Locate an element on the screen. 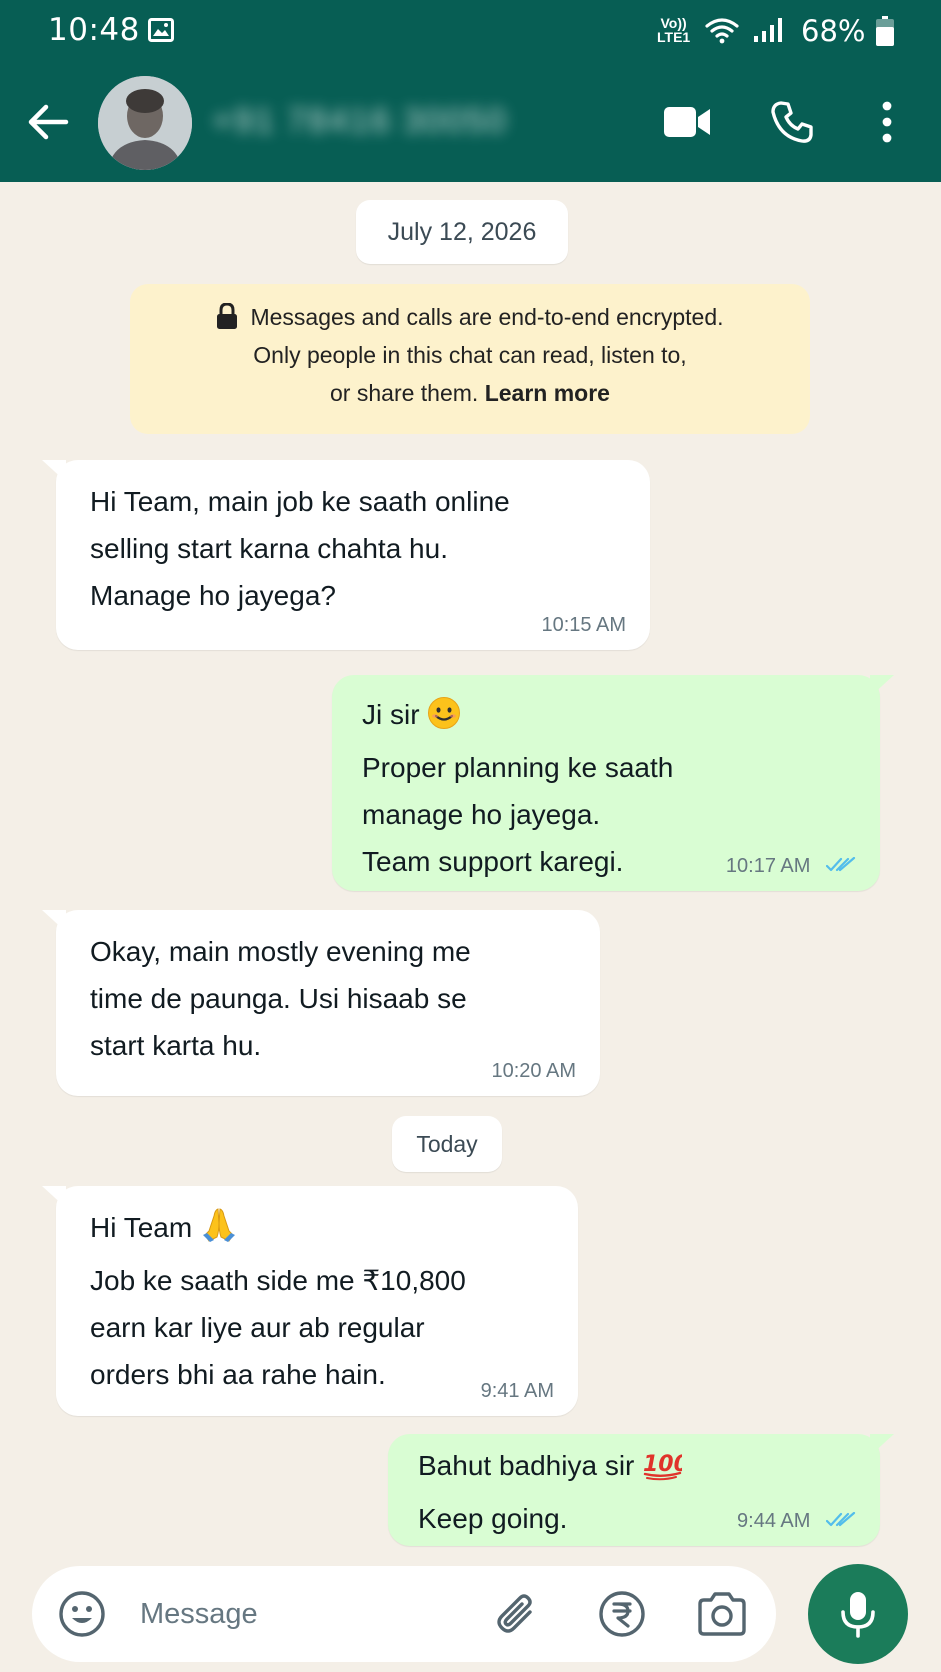 The width and height of the screenshot is (941, 1672). contact-name: +91 78416 30050 is located at coordinates (360, 121).